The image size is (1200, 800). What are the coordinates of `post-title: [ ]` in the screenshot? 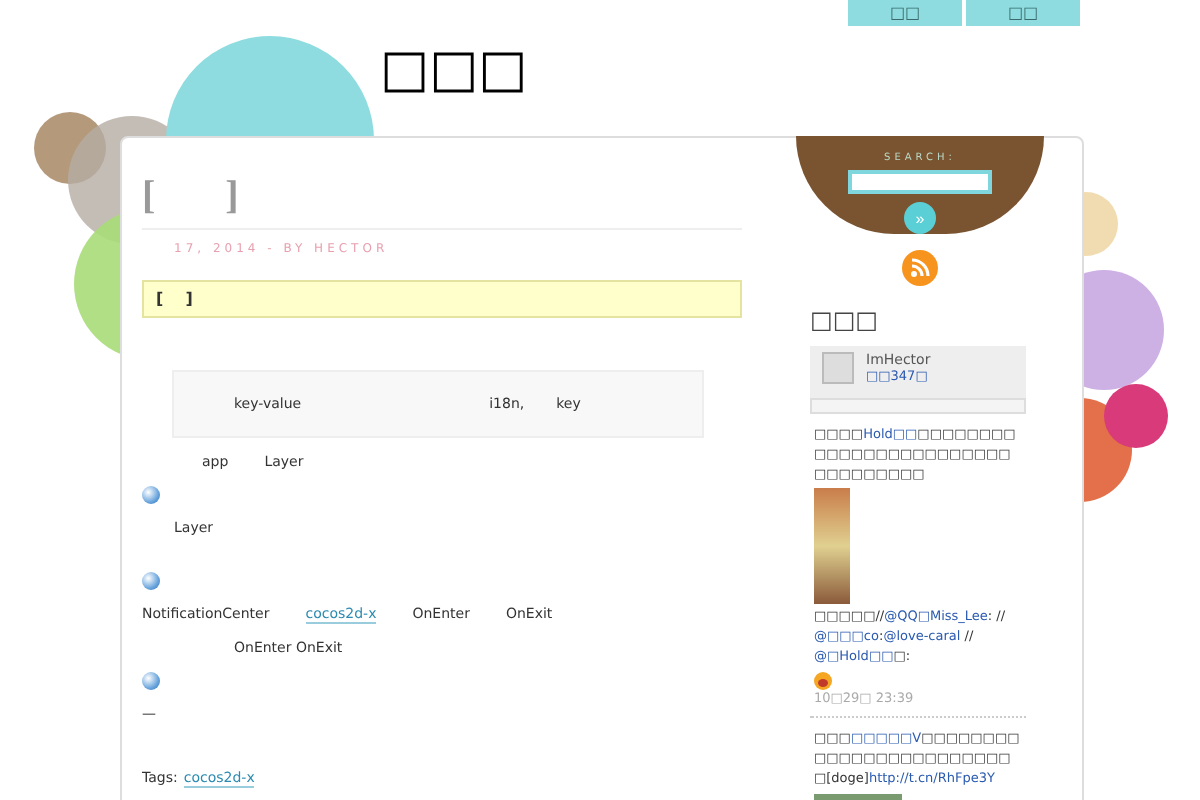 It's located at (442, 202).